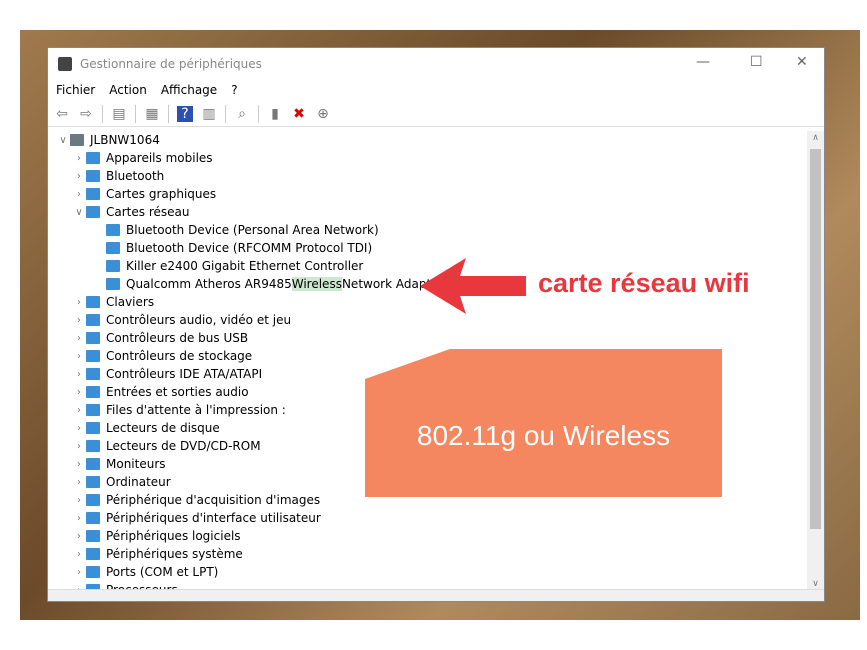  I want to click on tree-item-label: Files d'attente à l'impression :, so click(196, 410).